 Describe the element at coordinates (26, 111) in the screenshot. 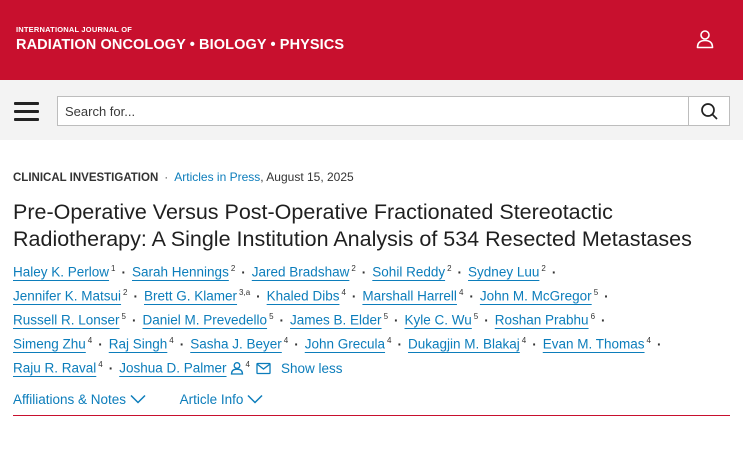

I see `hamburger-menu-icon` at that location.